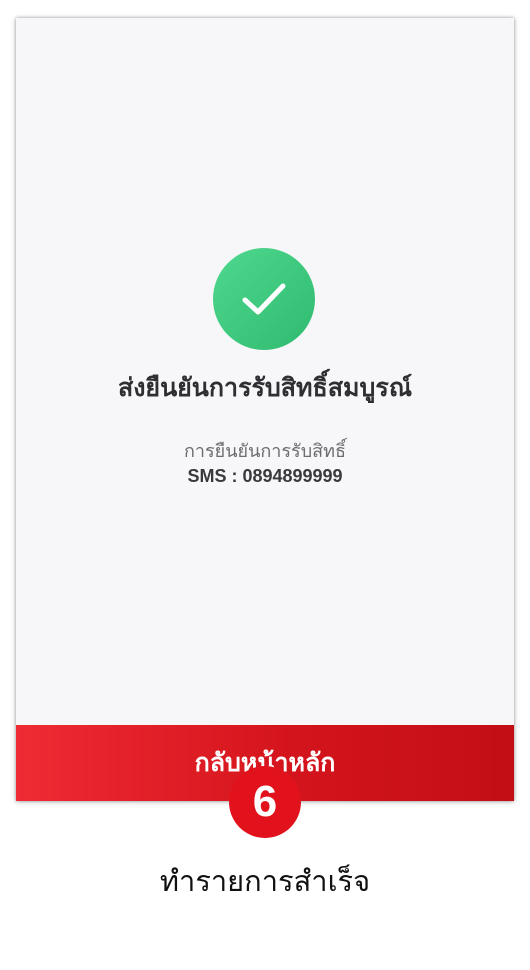 Image resolution: width=530 pixels, height=970 pixels. What do you see at coordinates (265, 451) in the screenshot?
I see `confirmation-subtitle: การยืนยันการรับสิทธิ์` at bounding box center [265, 451].